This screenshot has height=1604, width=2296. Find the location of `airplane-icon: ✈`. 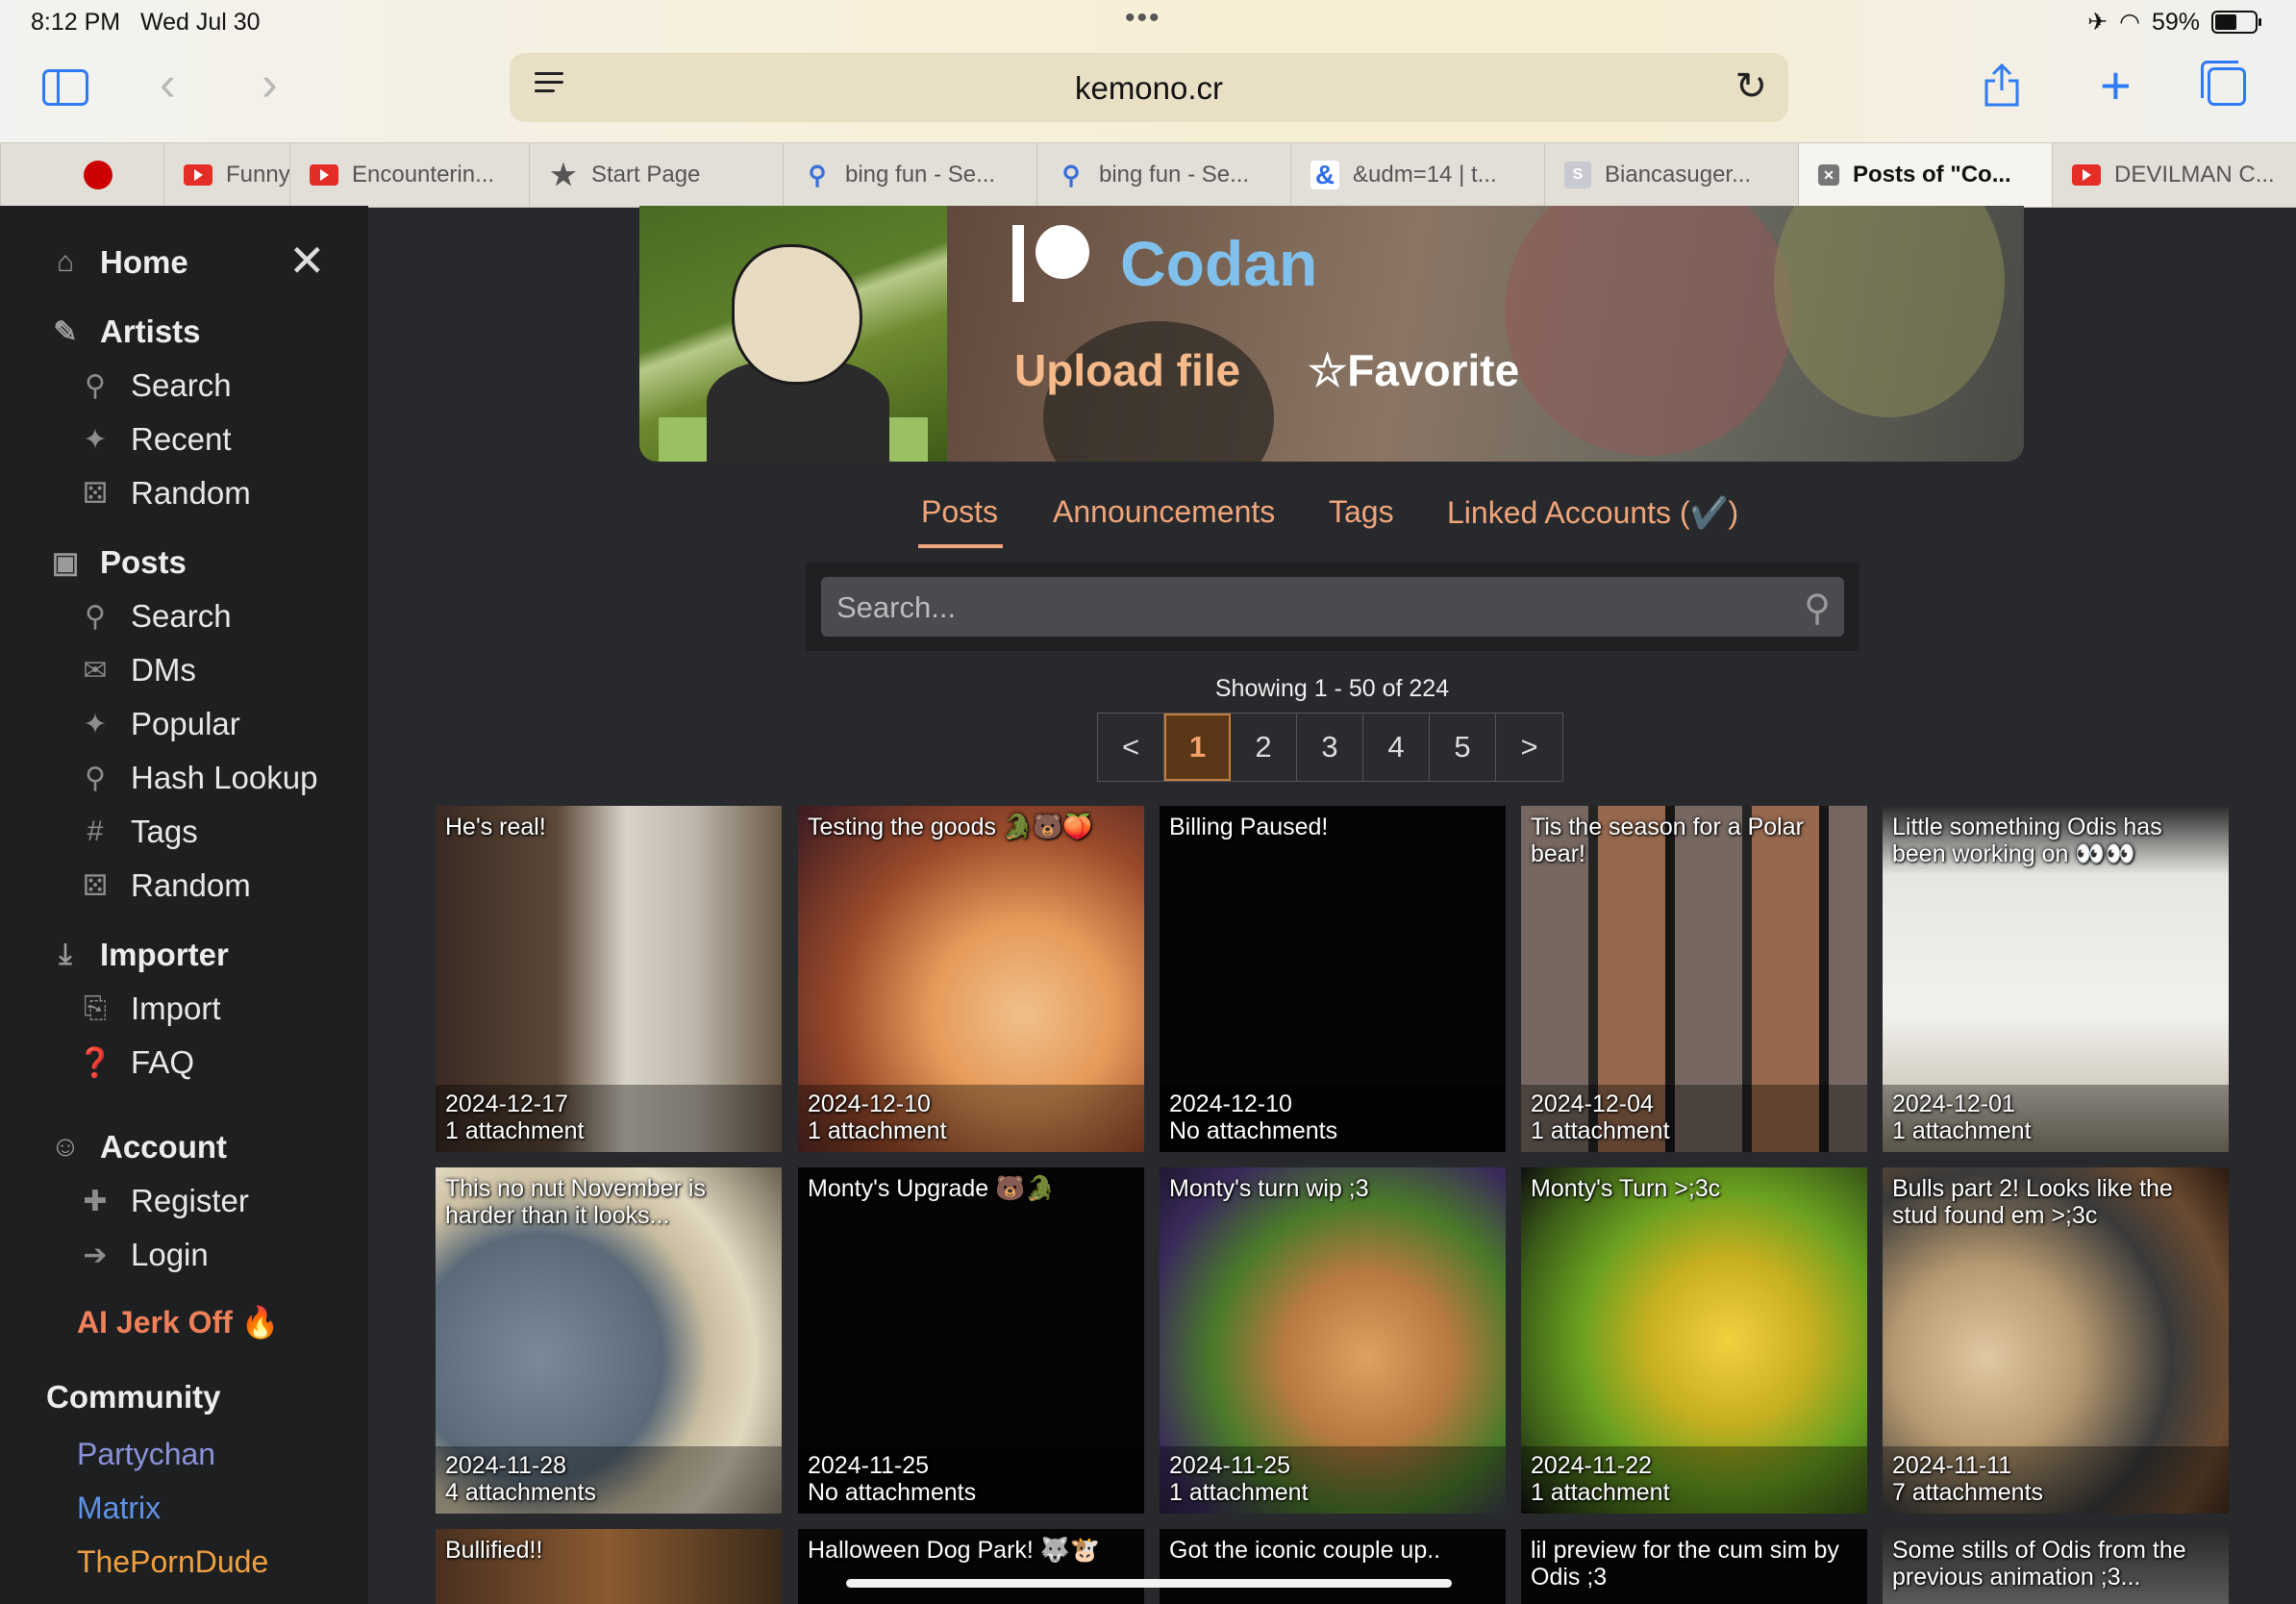

airplane-icon: ✈ is located at coordinates (2098, 22).